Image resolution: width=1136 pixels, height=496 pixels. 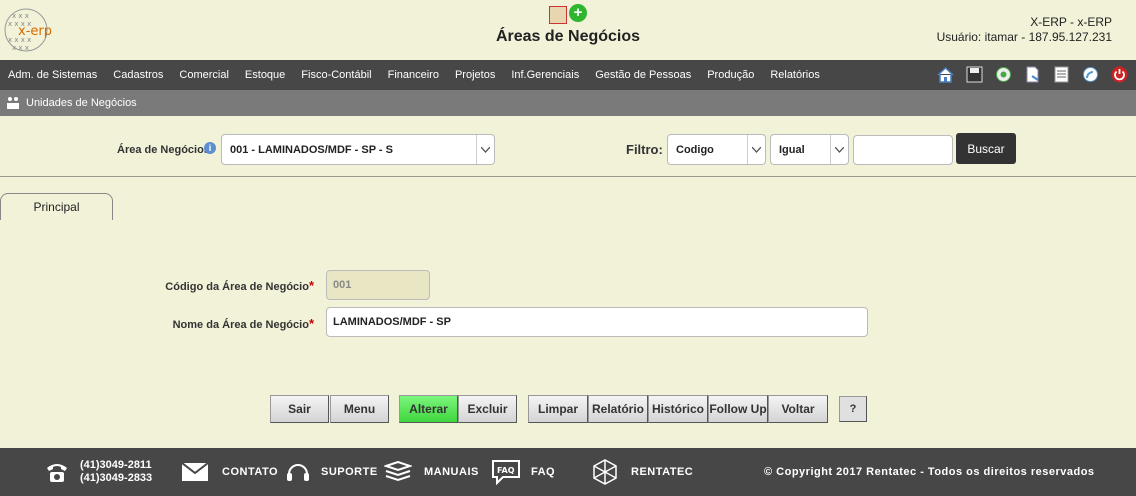 I want to click on action-bar-edit: Alterar Excluir, so click(x=458, y=409).